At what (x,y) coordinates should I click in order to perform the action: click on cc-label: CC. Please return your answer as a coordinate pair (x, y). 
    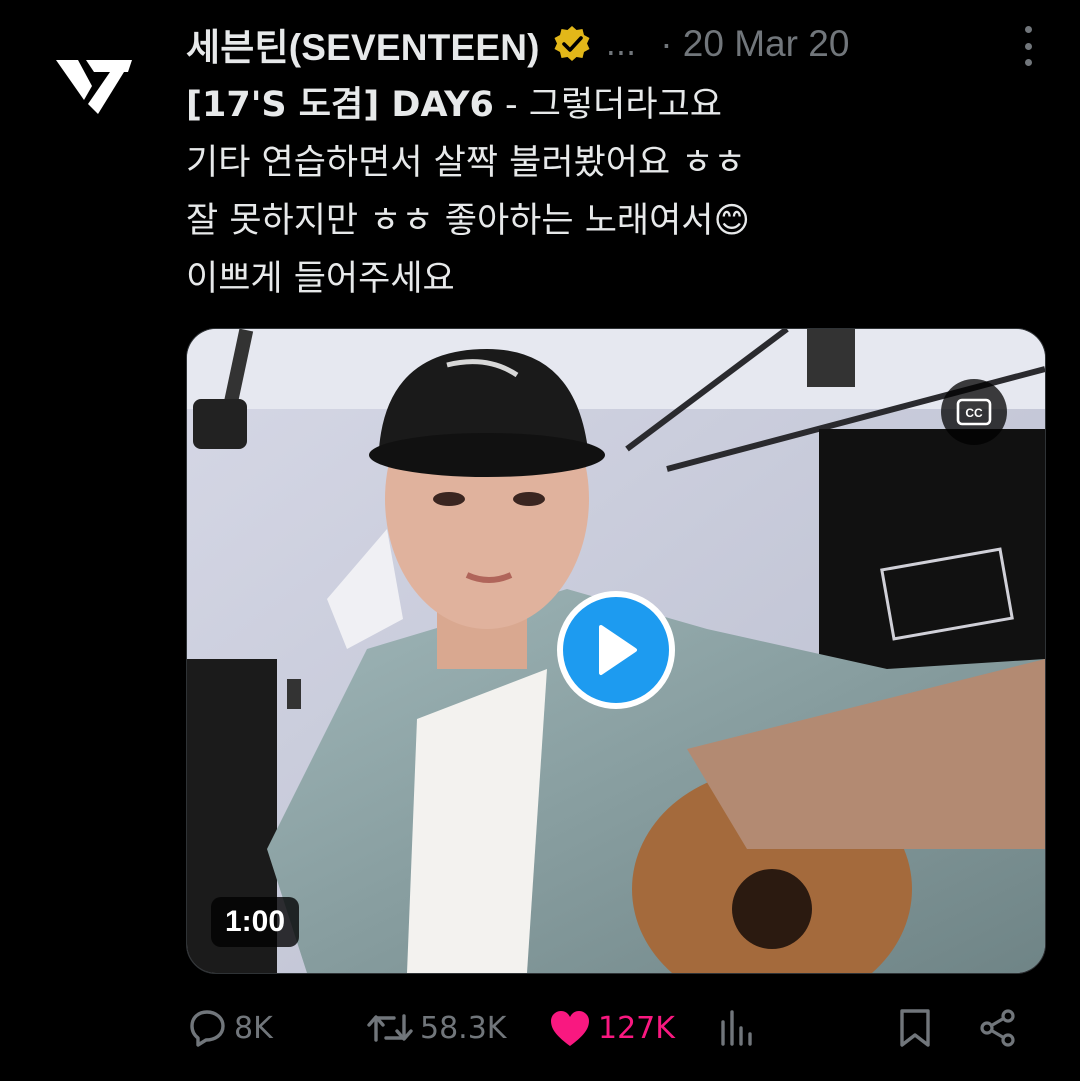
    Looking at the image, I should click on (974, 413).